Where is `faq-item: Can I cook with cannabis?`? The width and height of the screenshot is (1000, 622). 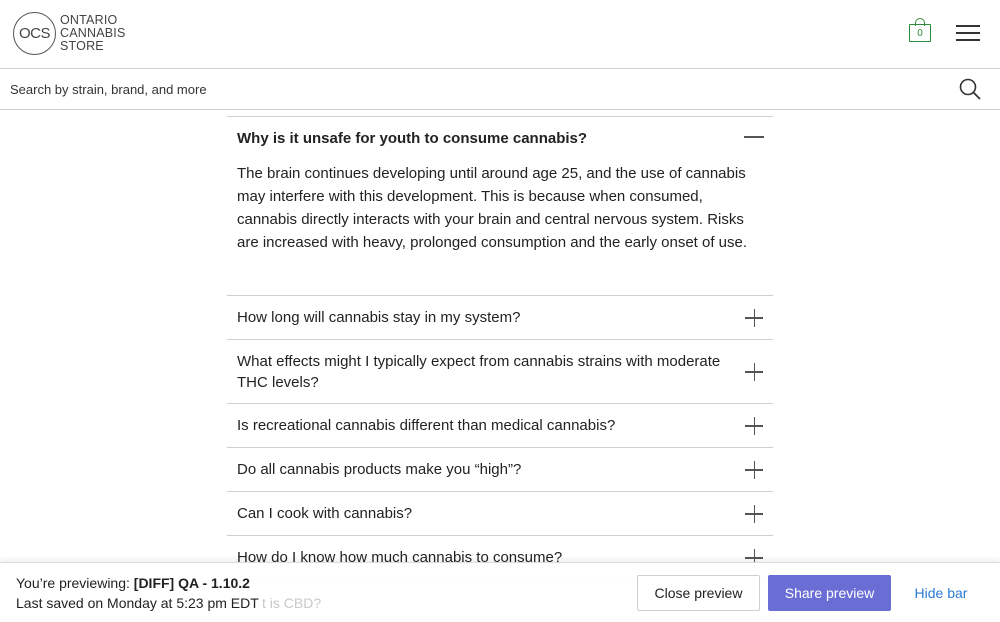 faq-item: Can I cook with cannabis? is located at coordinates (500, 514).